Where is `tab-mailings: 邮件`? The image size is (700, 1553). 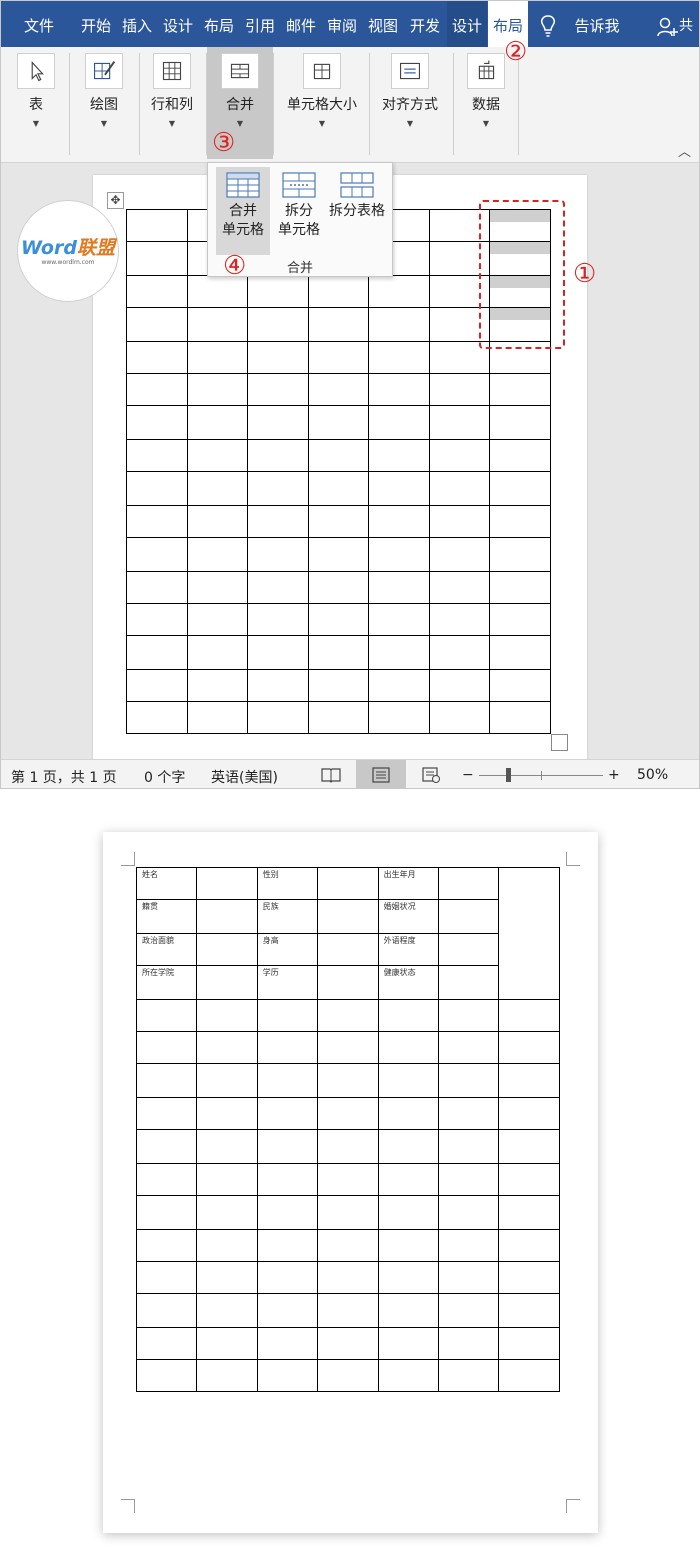
tab-mailings: 邮件 is located at coordinates (301, 24).